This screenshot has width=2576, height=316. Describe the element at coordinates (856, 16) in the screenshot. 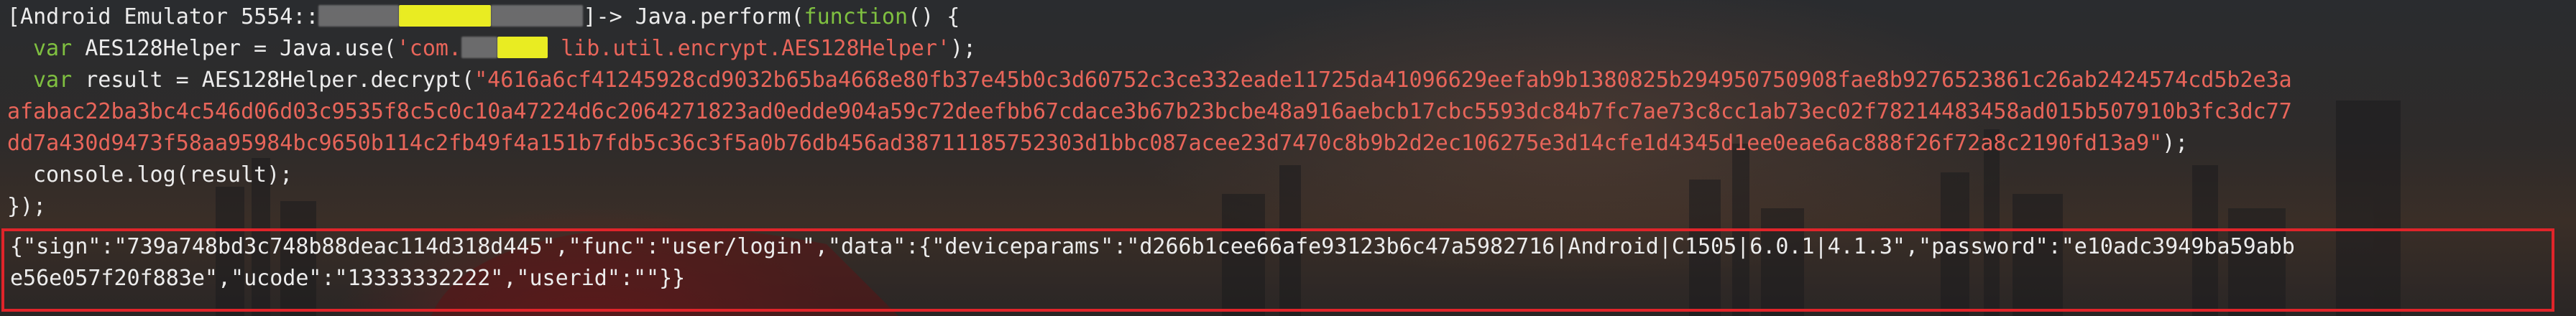

I see `function-keyword: function` at that location.